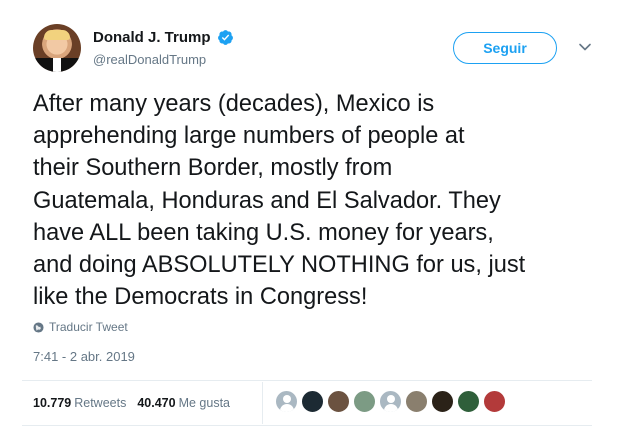 The image size is (624, 428). I want to click on verified-badge-icon, so click(225, 37).